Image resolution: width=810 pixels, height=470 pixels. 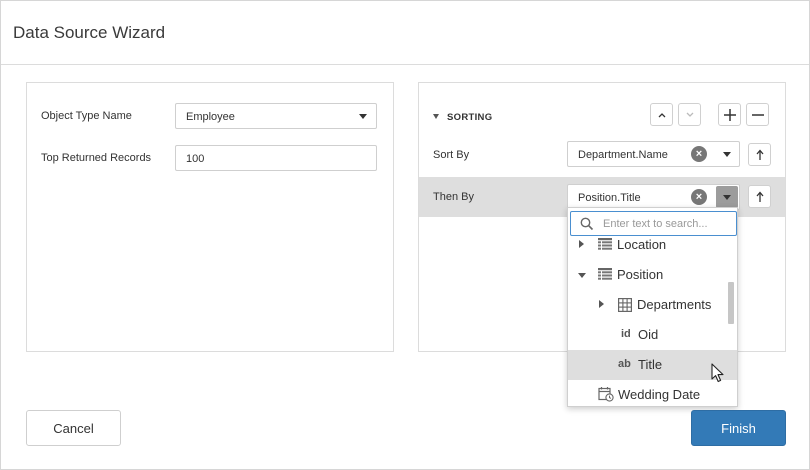 What do you see at coordinates (674, 304) in the screenshot?
I see `tree-item-label: Departments` at bounding box center [674, 304].